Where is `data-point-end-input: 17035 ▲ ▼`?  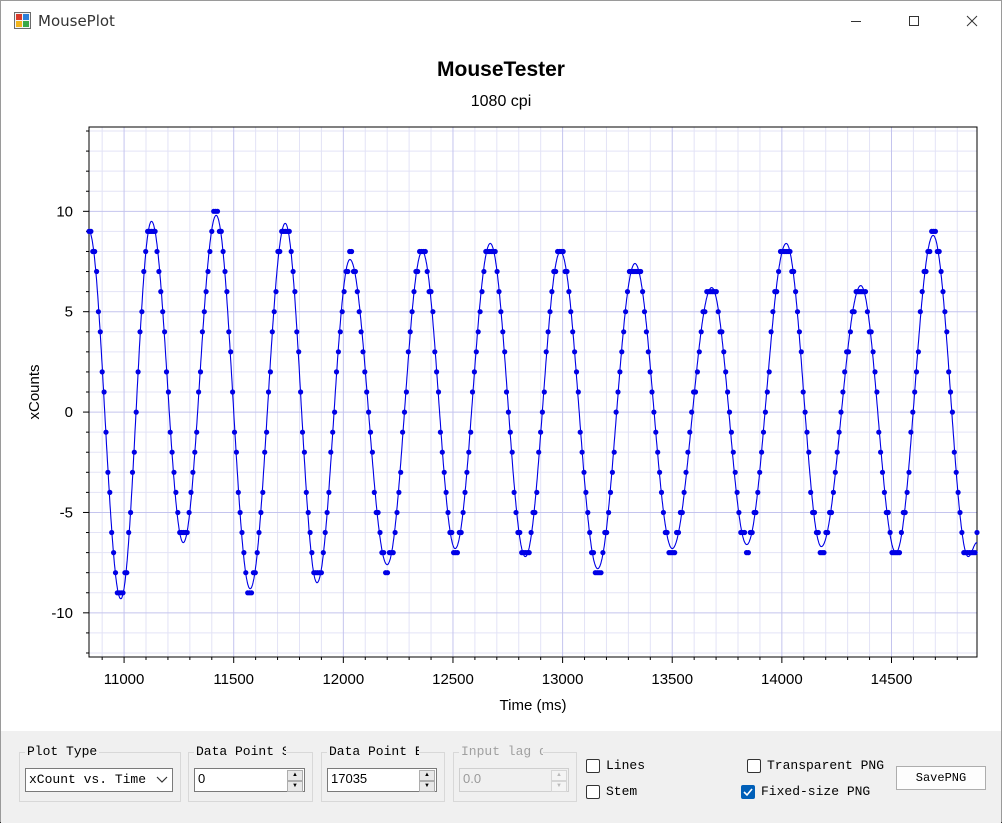
data-point-end-input: 17035 ▲ ▼ is located at coordinates (382, 780).